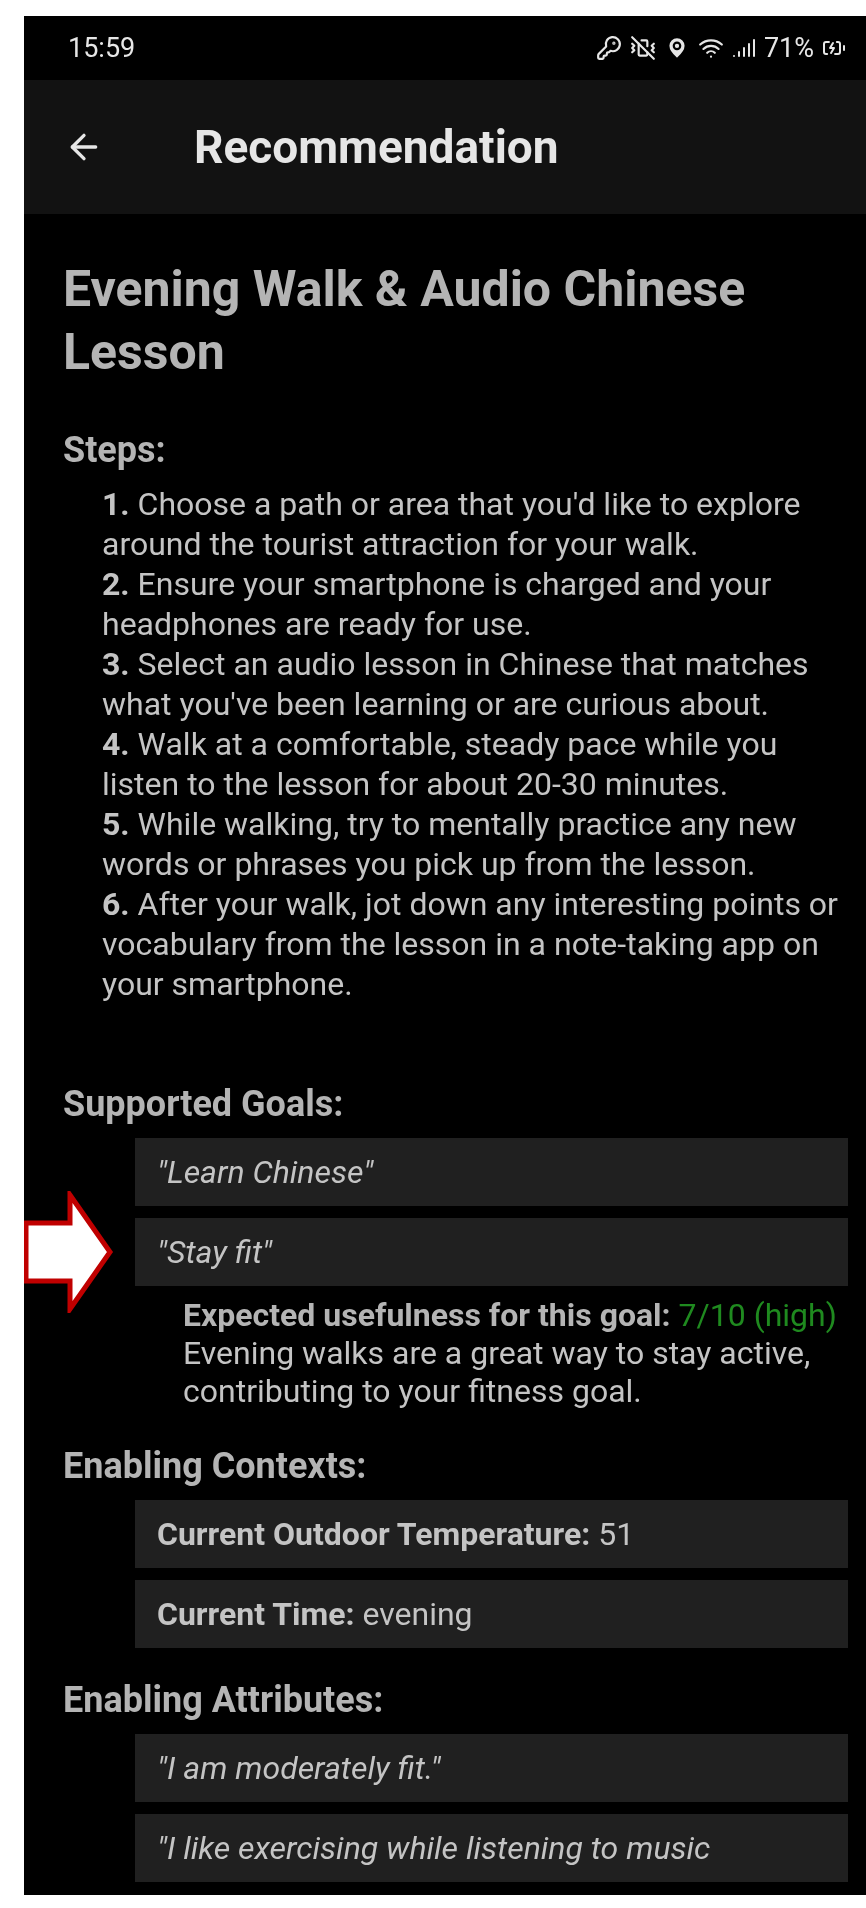 This screenshot has width=866, height=1908. I want to click on section-heading: Enabling Contexts:, so click(215, 1466).